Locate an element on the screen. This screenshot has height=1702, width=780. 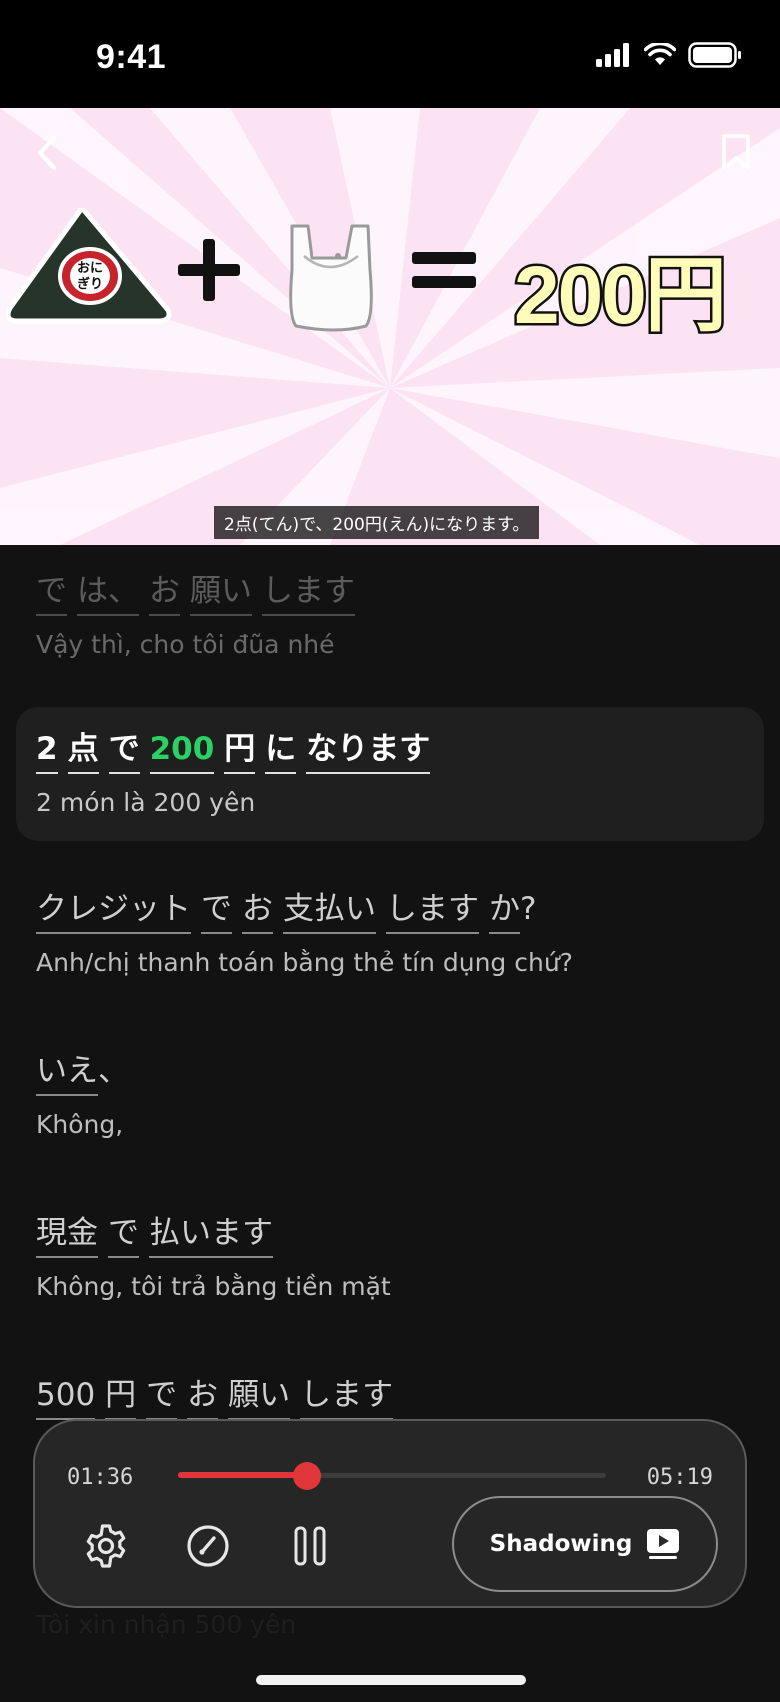
battery-icon is located at coordinates (714, 55).